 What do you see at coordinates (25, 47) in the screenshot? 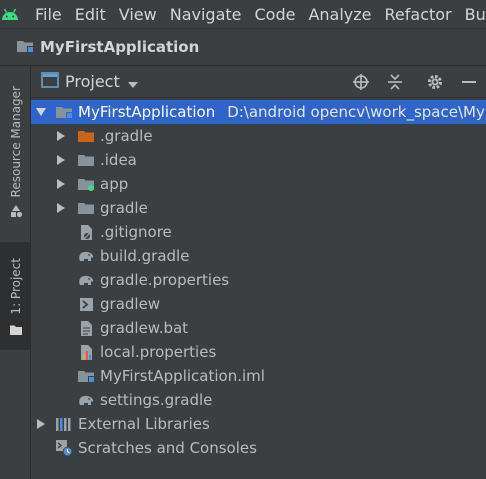
I see `project-folder-icon` at bounding box center [25, 47].